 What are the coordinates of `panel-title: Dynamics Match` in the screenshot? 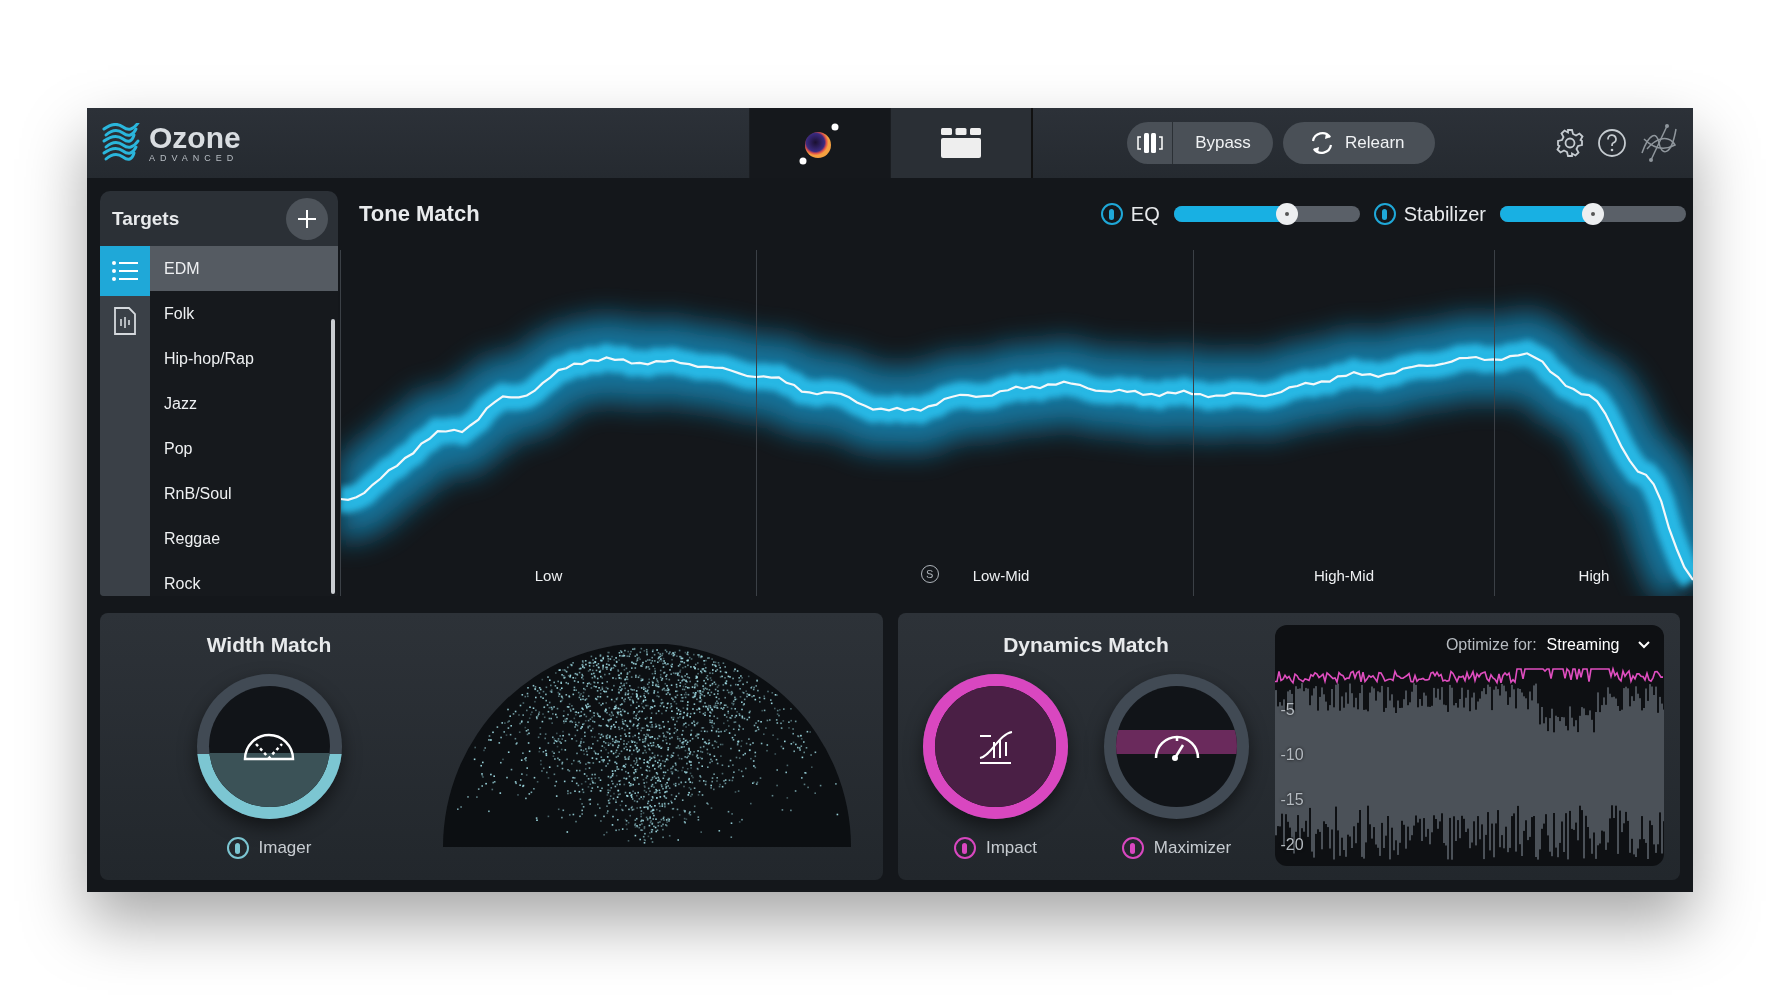 It's located at (1086, 644).